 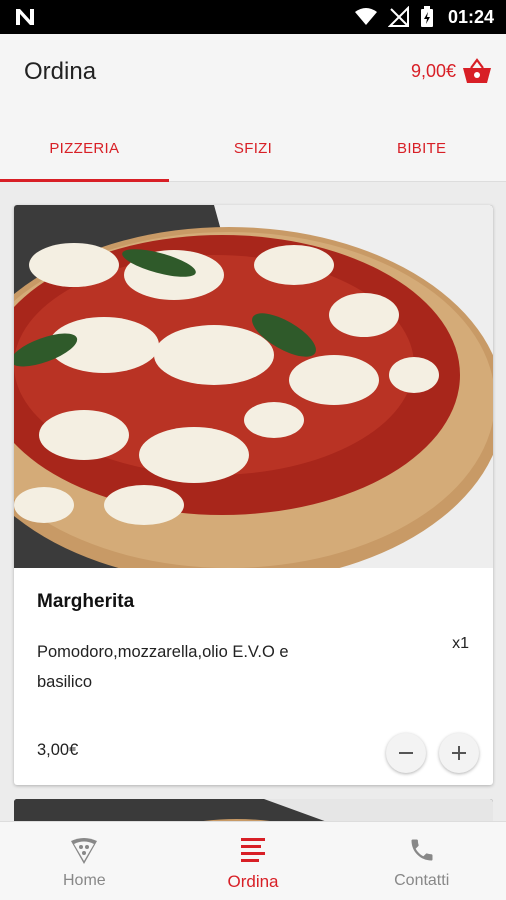 I want to click on product-name: Margherita, so click(x=86, y=601).